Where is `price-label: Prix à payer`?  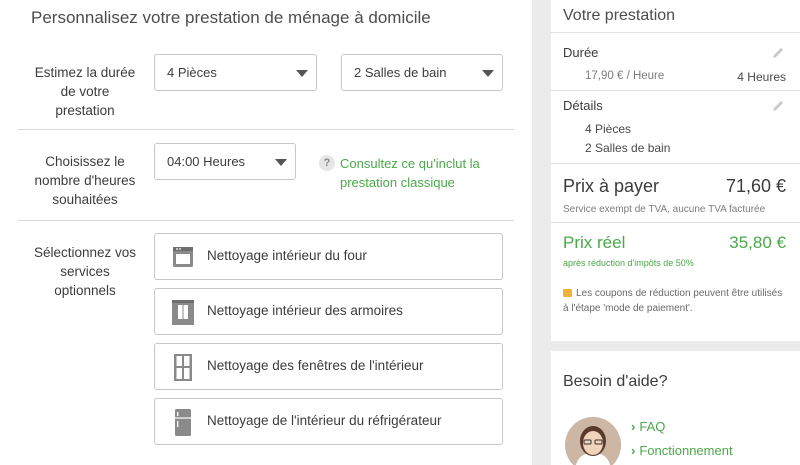
price-label: Prix à payer is located at coordinates (611, 186).